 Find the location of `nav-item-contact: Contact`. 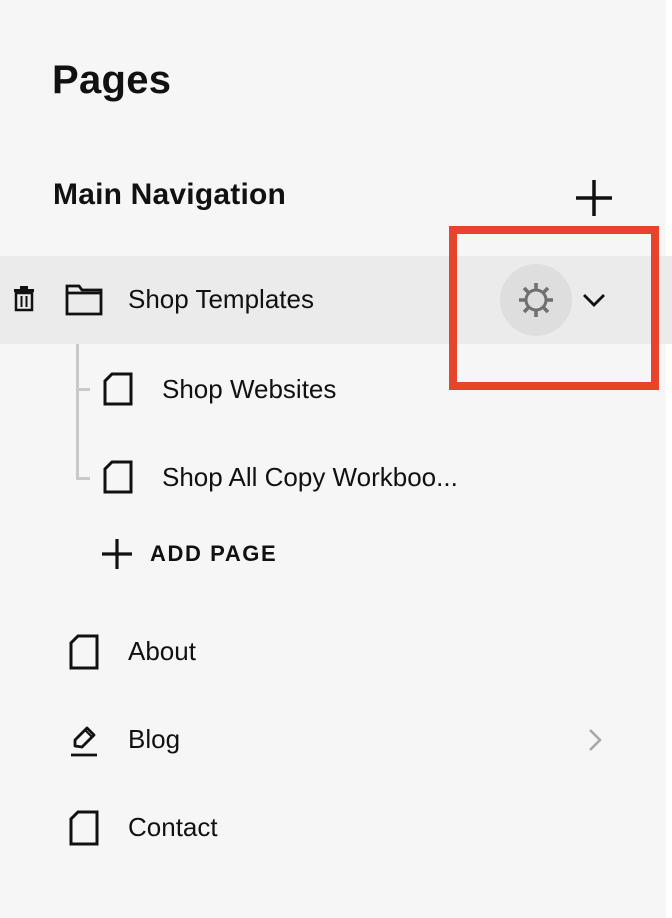

nav-item-contact: Contact is located at coordinates (336, 828).